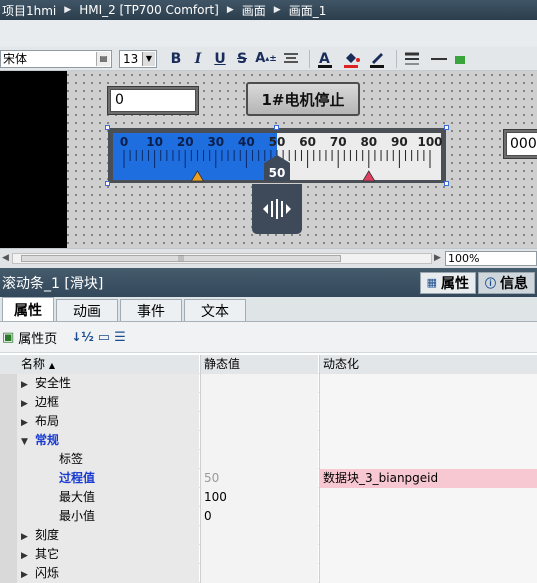  I want to click on tab-texts: 文本, so click(215, 310).